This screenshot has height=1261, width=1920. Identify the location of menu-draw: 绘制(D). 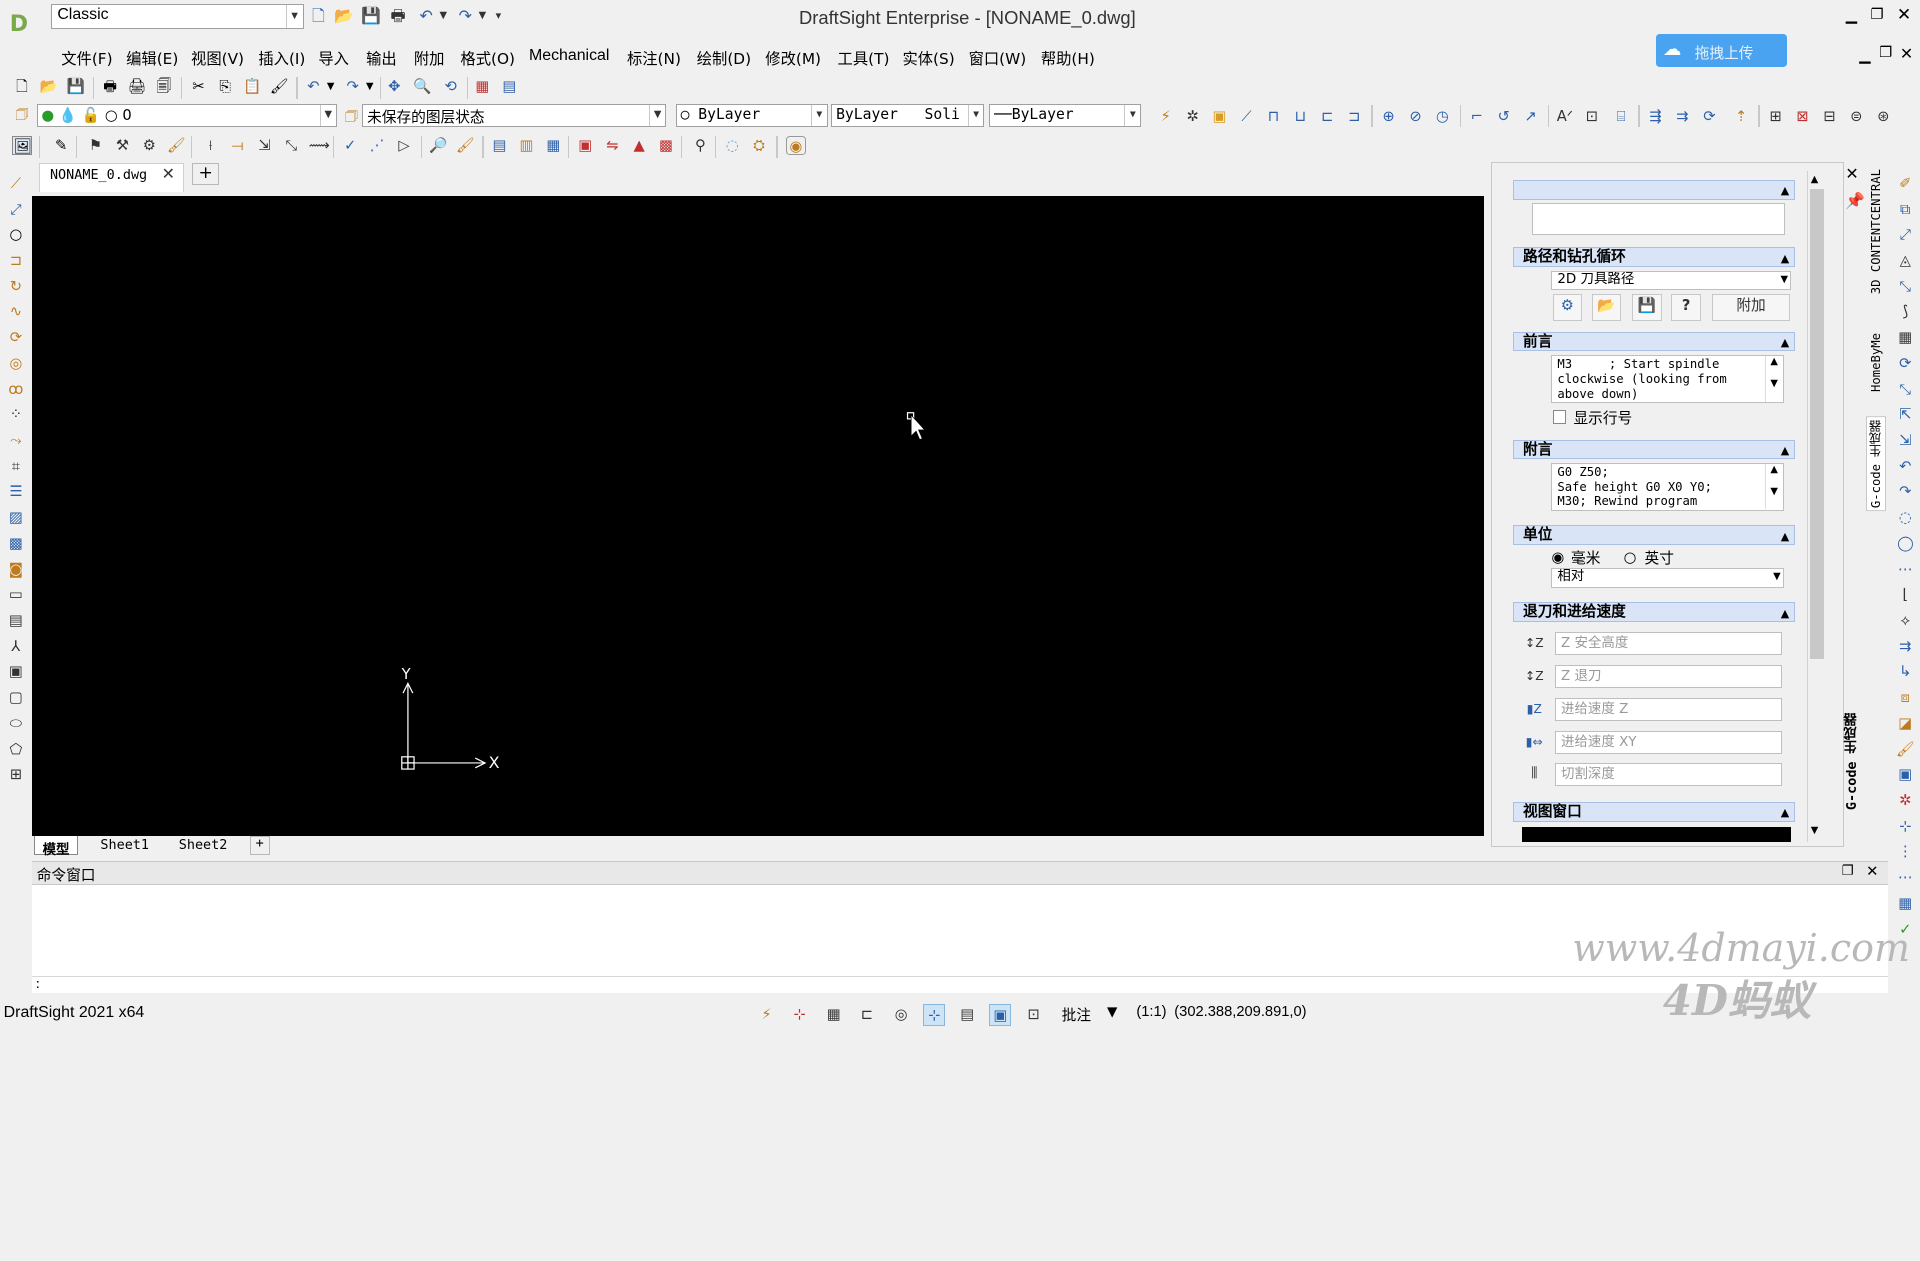
(724, 58).